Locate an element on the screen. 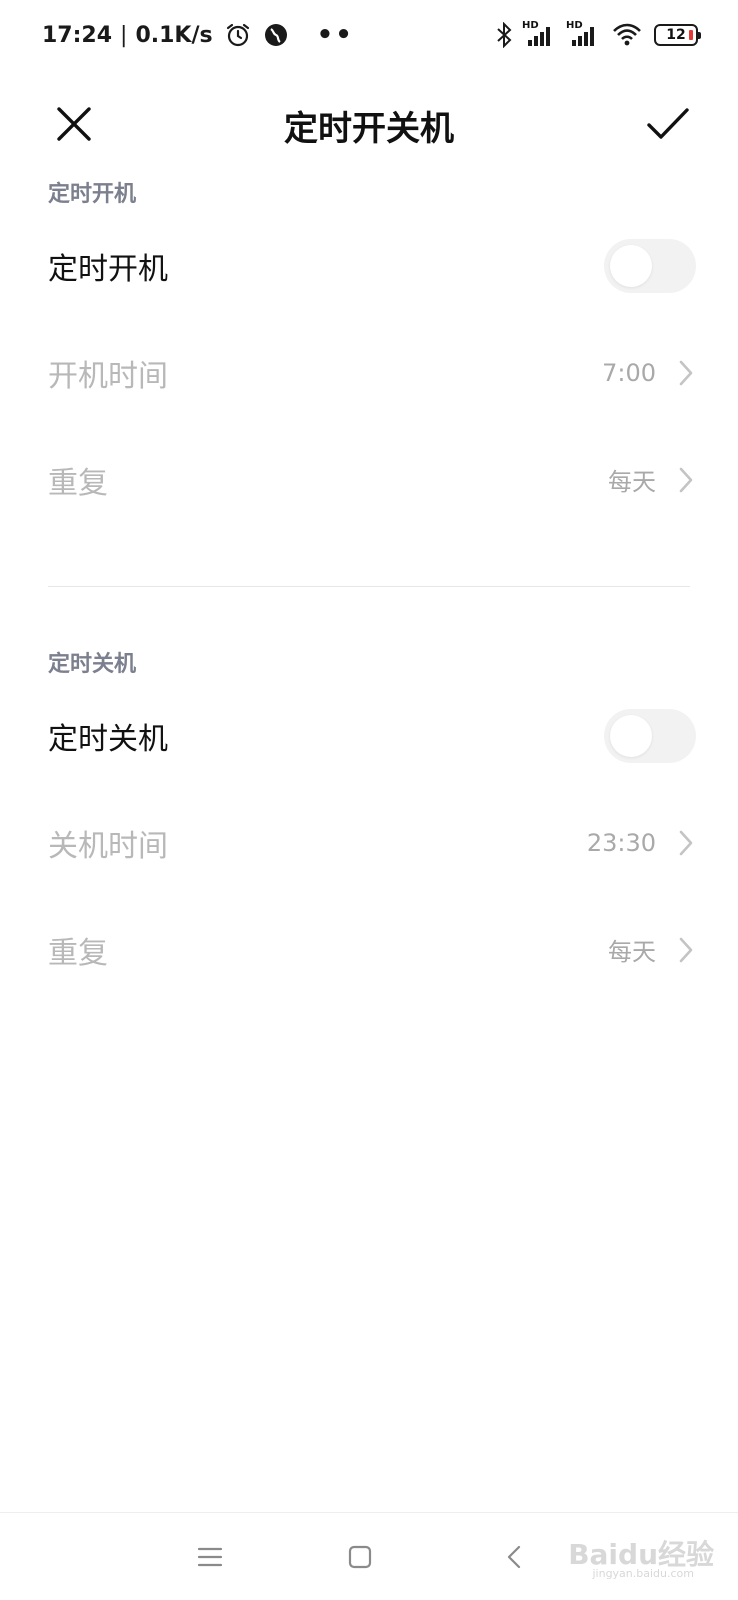  status-time: 17:24 is located at coordinates (77, 35).